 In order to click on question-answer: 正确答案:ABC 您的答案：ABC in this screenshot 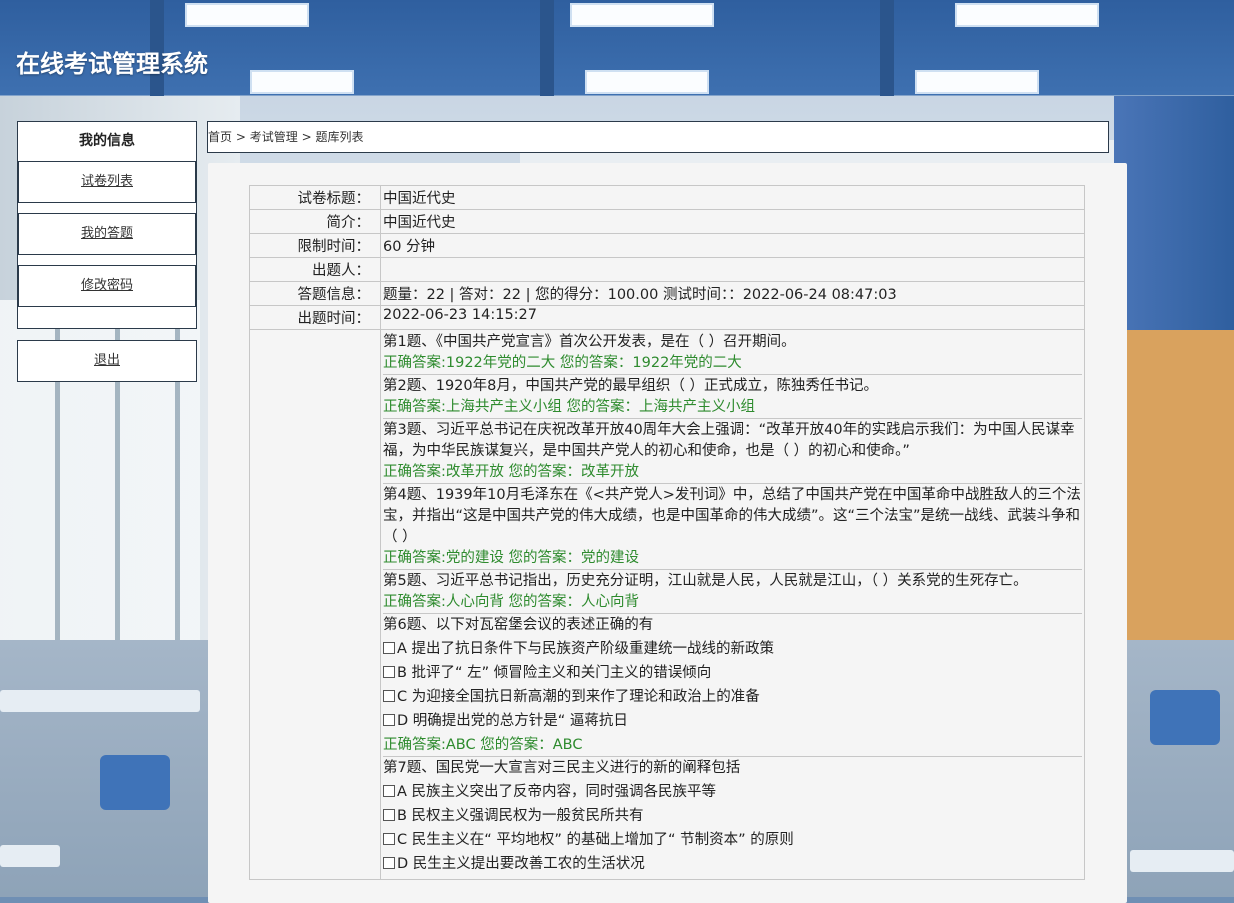, I will do `click(483, 745)`.